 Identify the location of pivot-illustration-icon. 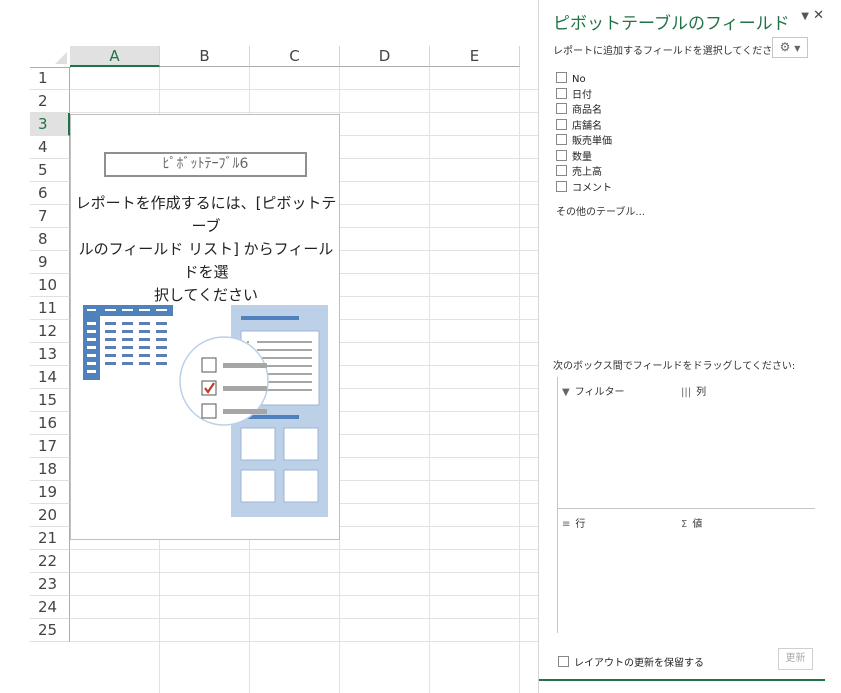
(205, 411).